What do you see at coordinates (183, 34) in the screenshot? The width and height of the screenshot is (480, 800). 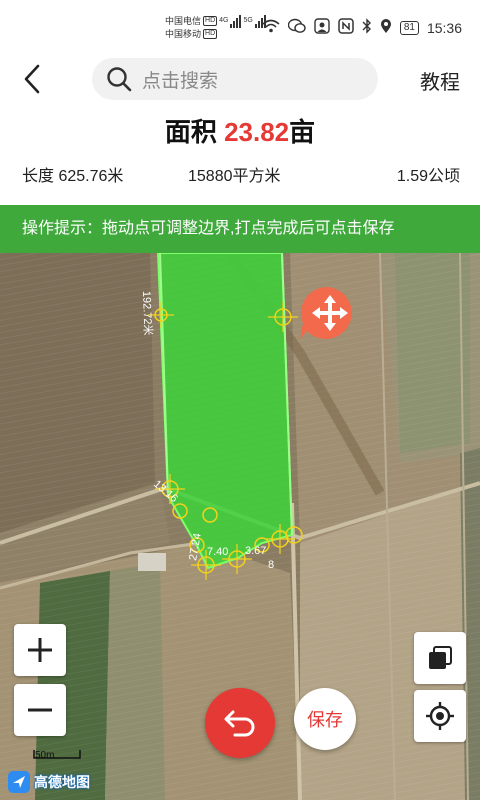 I see `carrier-2: 中国移动` at bounding box center [183, 34].